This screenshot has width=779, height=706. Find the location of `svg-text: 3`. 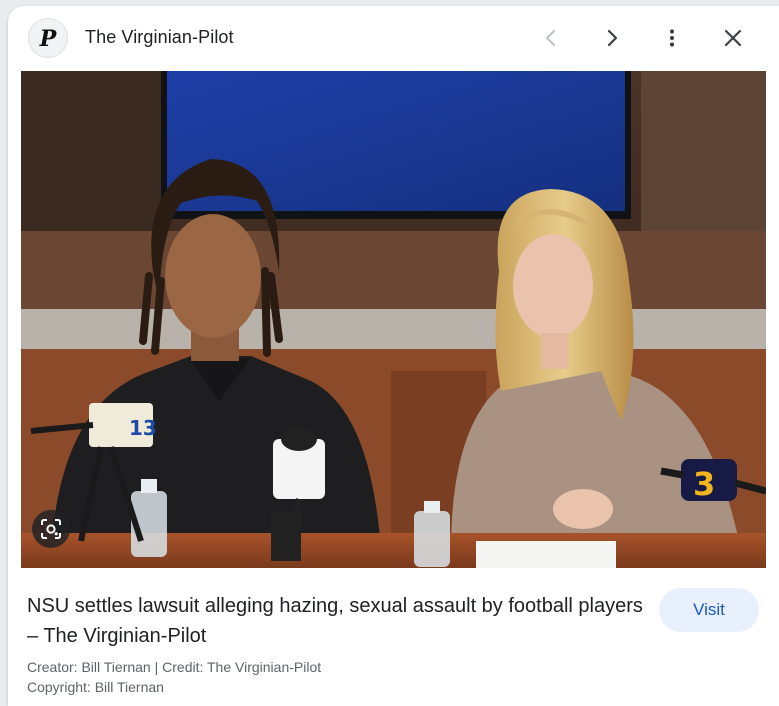

svg-text: 3 is located at coordinates (704, 484).